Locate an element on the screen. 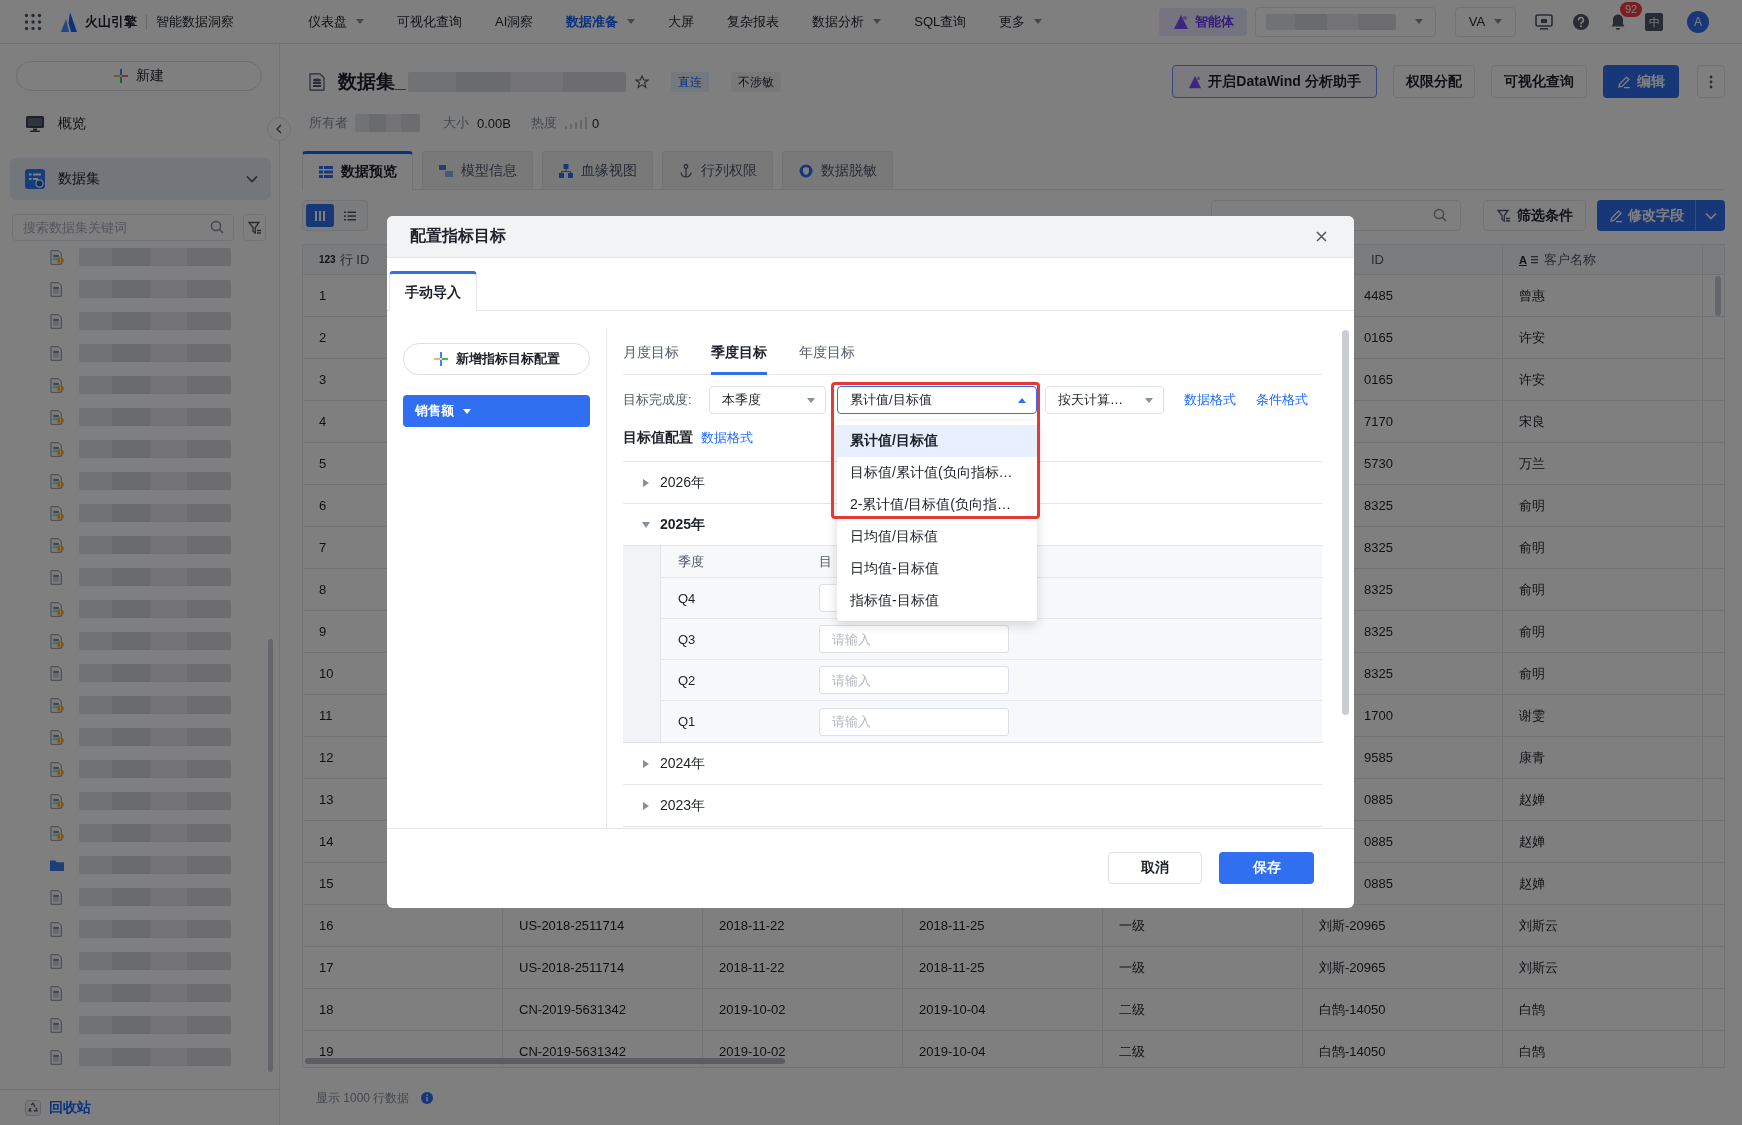 The width and height of the screenshot is (1742, 1125). cell-value: 12 is located at coordinates (326, 757).